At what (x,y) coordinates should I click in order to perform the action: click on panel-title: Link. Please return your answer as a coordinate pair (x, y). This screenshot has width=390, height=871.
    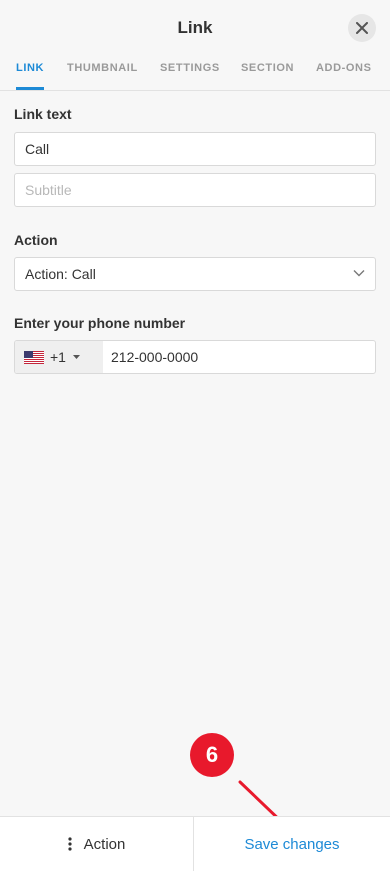
    Looking at the image, I should click on (195, 27).